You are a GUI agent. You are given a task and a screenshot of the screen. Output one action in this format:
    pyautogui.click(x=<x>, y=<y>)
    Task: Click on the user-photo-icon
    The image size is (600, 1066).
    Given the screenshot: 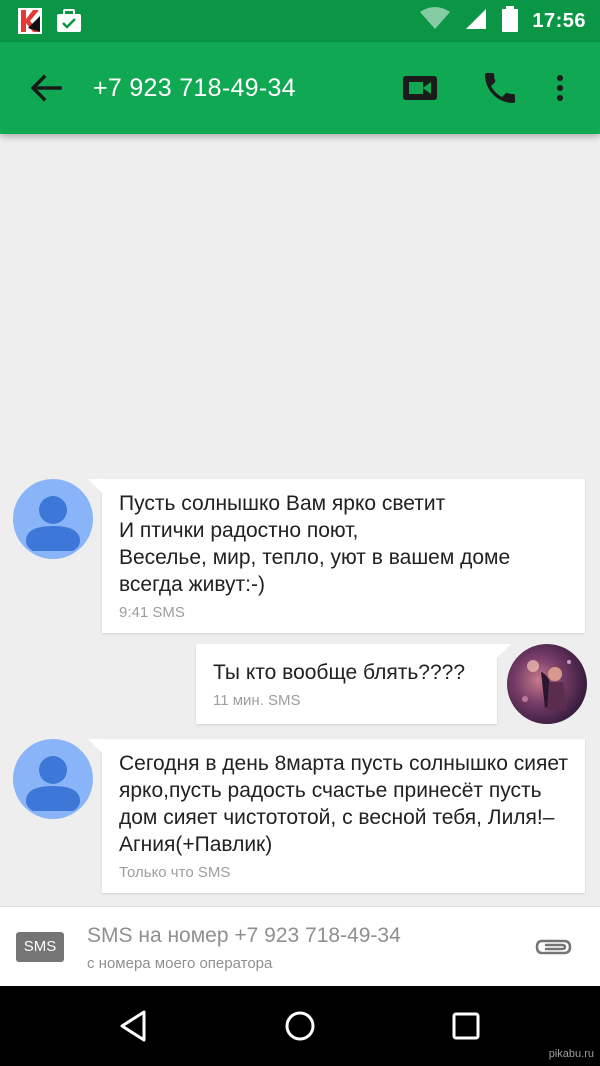 What is the action you would take?
    pyautogui.click(x=546, y=685)
    